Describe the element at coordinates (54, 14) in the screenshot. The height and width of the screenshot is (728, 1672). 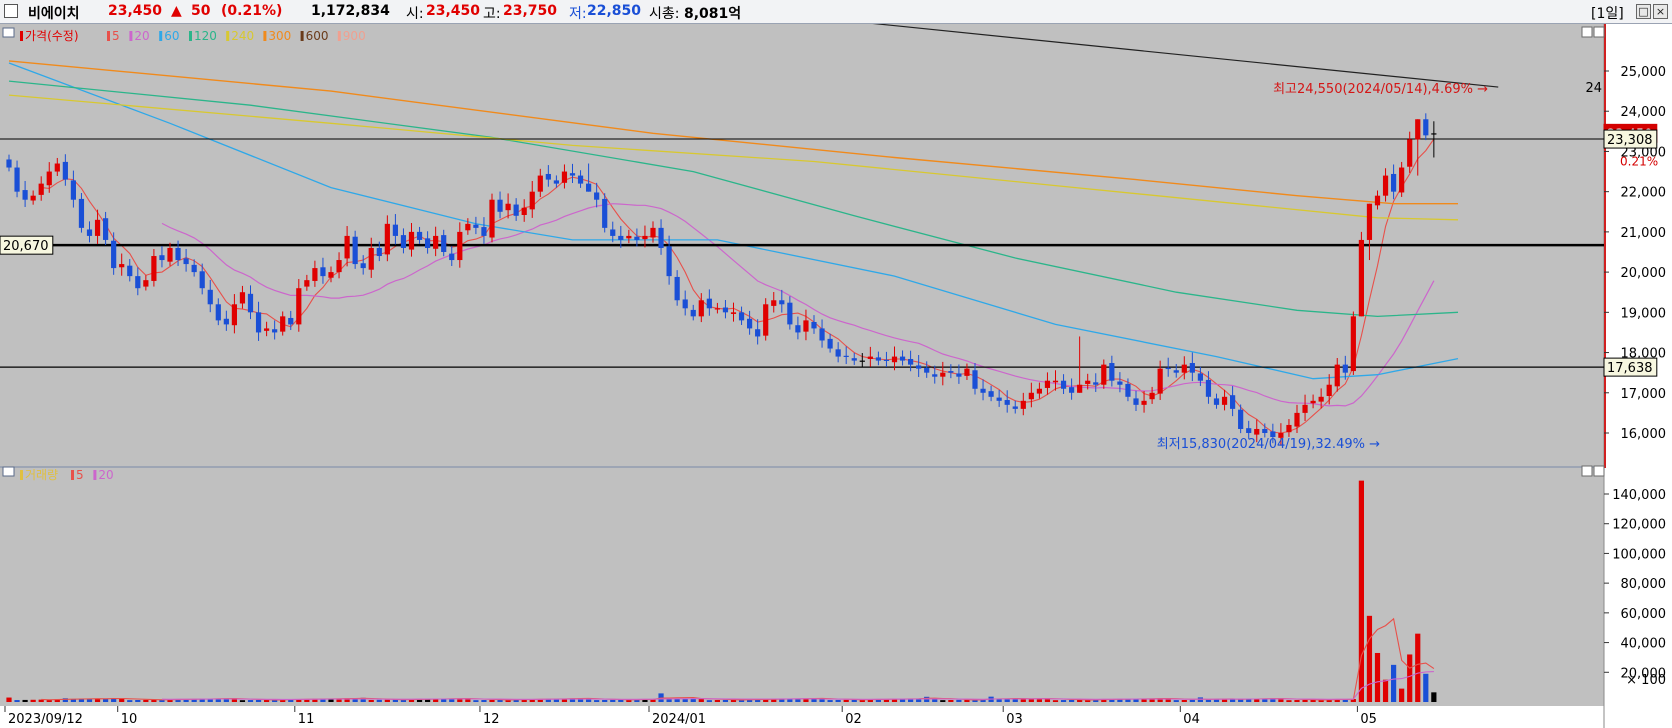
I see `stock-name: 비에이치` at that location.